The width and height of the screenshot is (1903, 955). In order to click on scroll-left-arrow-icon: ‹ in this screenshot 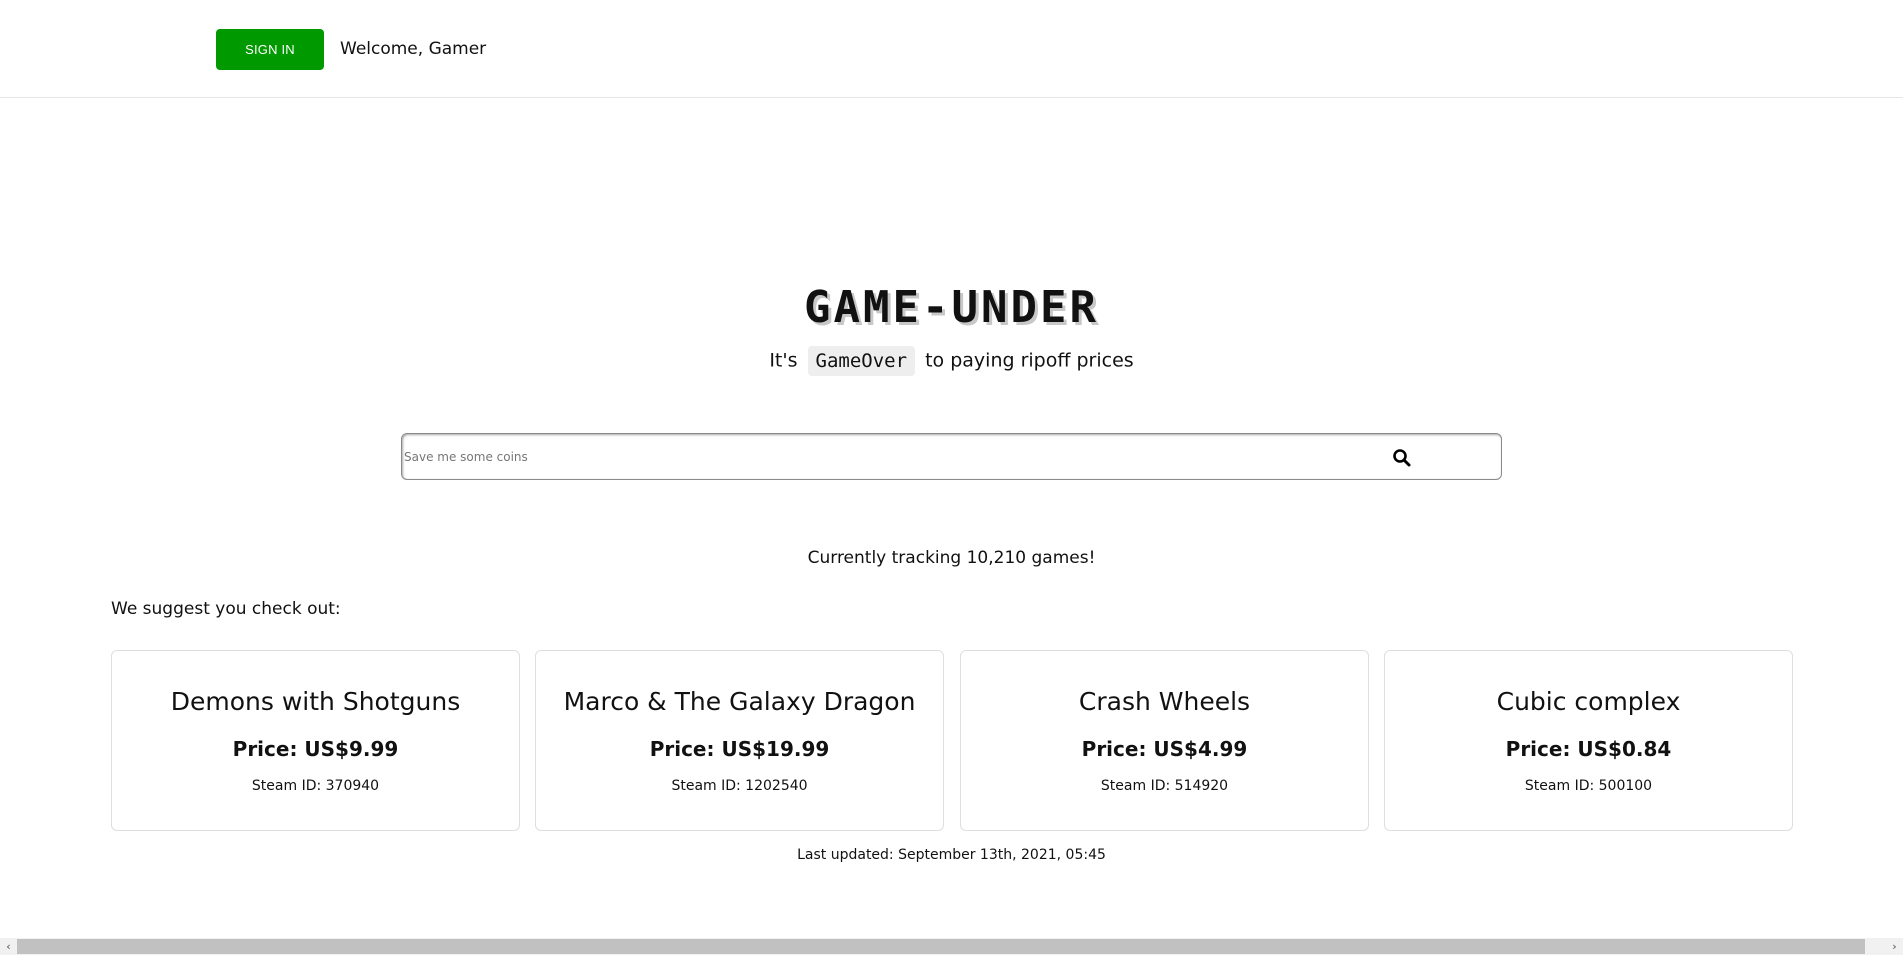, I will do `click(8, 946)`.